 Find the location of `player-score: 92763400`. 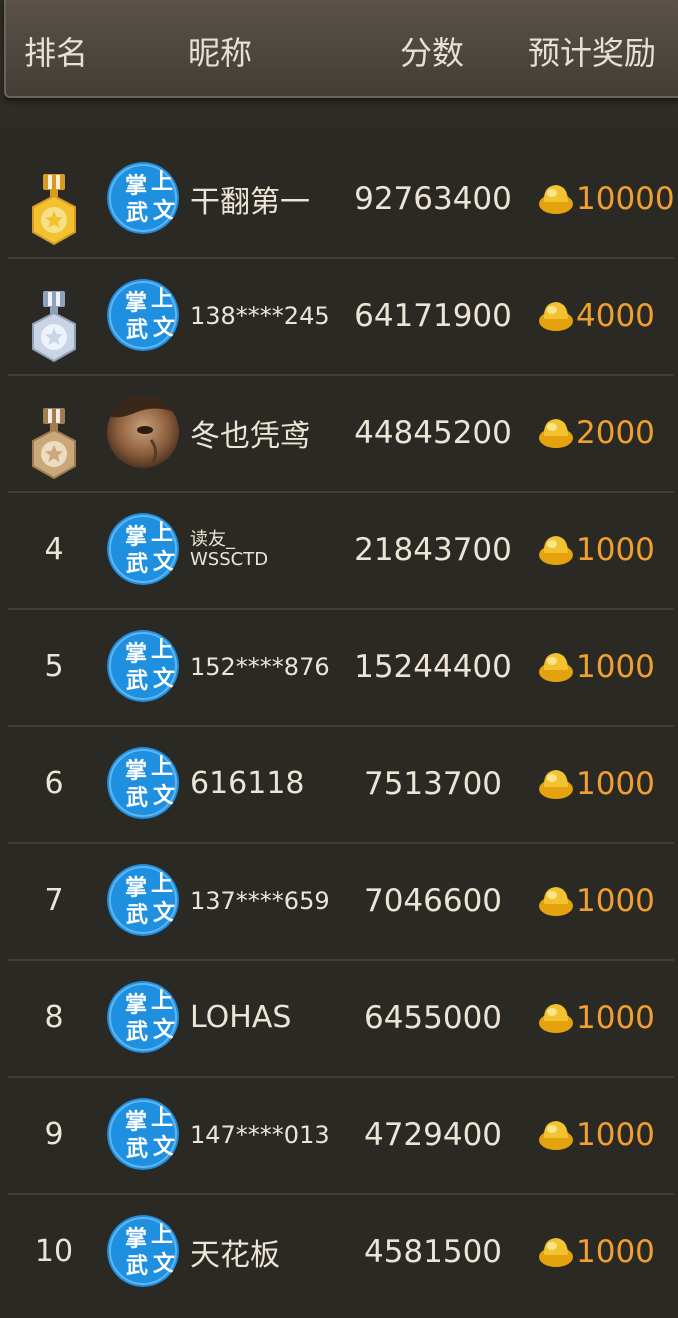

player-score: 92763400 is located at coordinates (433, 198).